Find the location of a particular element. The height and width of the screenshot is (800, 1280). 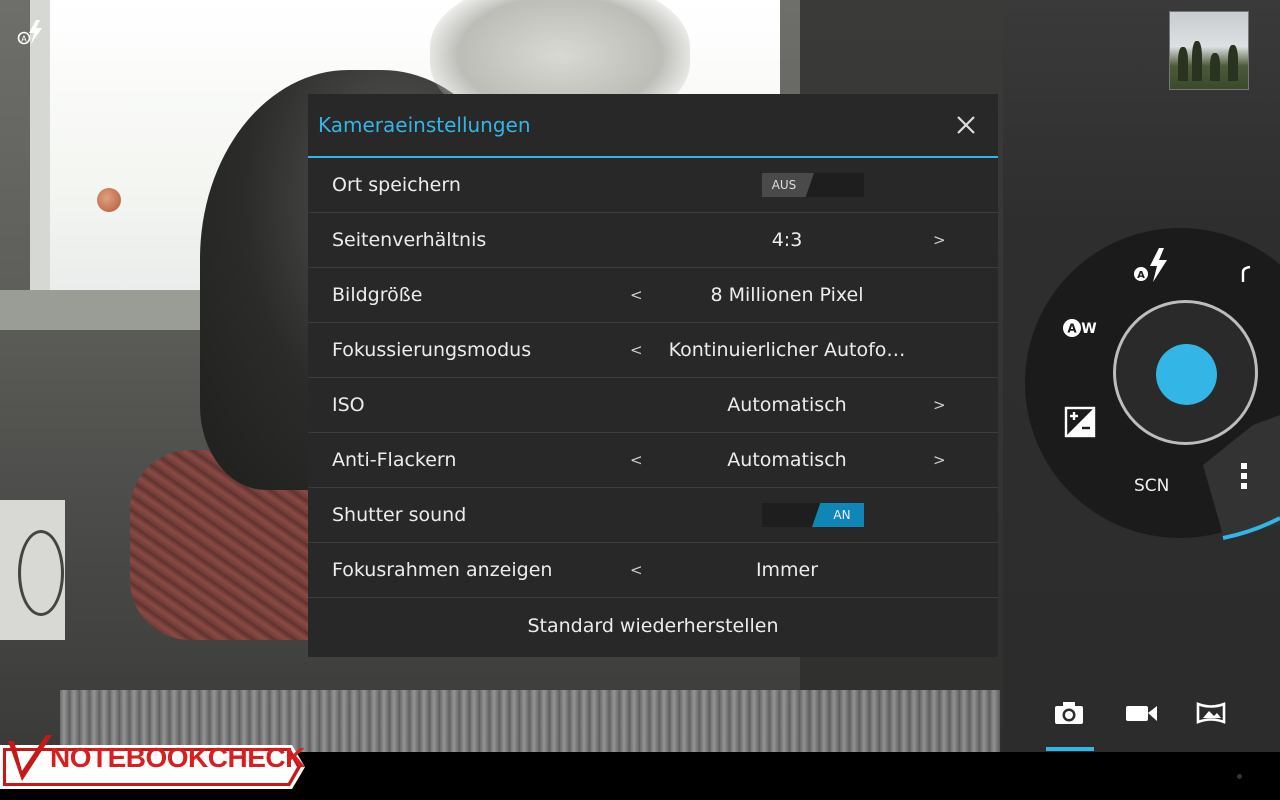

brand-part1: NOTEBOOK is located at coordinates (129, 757).